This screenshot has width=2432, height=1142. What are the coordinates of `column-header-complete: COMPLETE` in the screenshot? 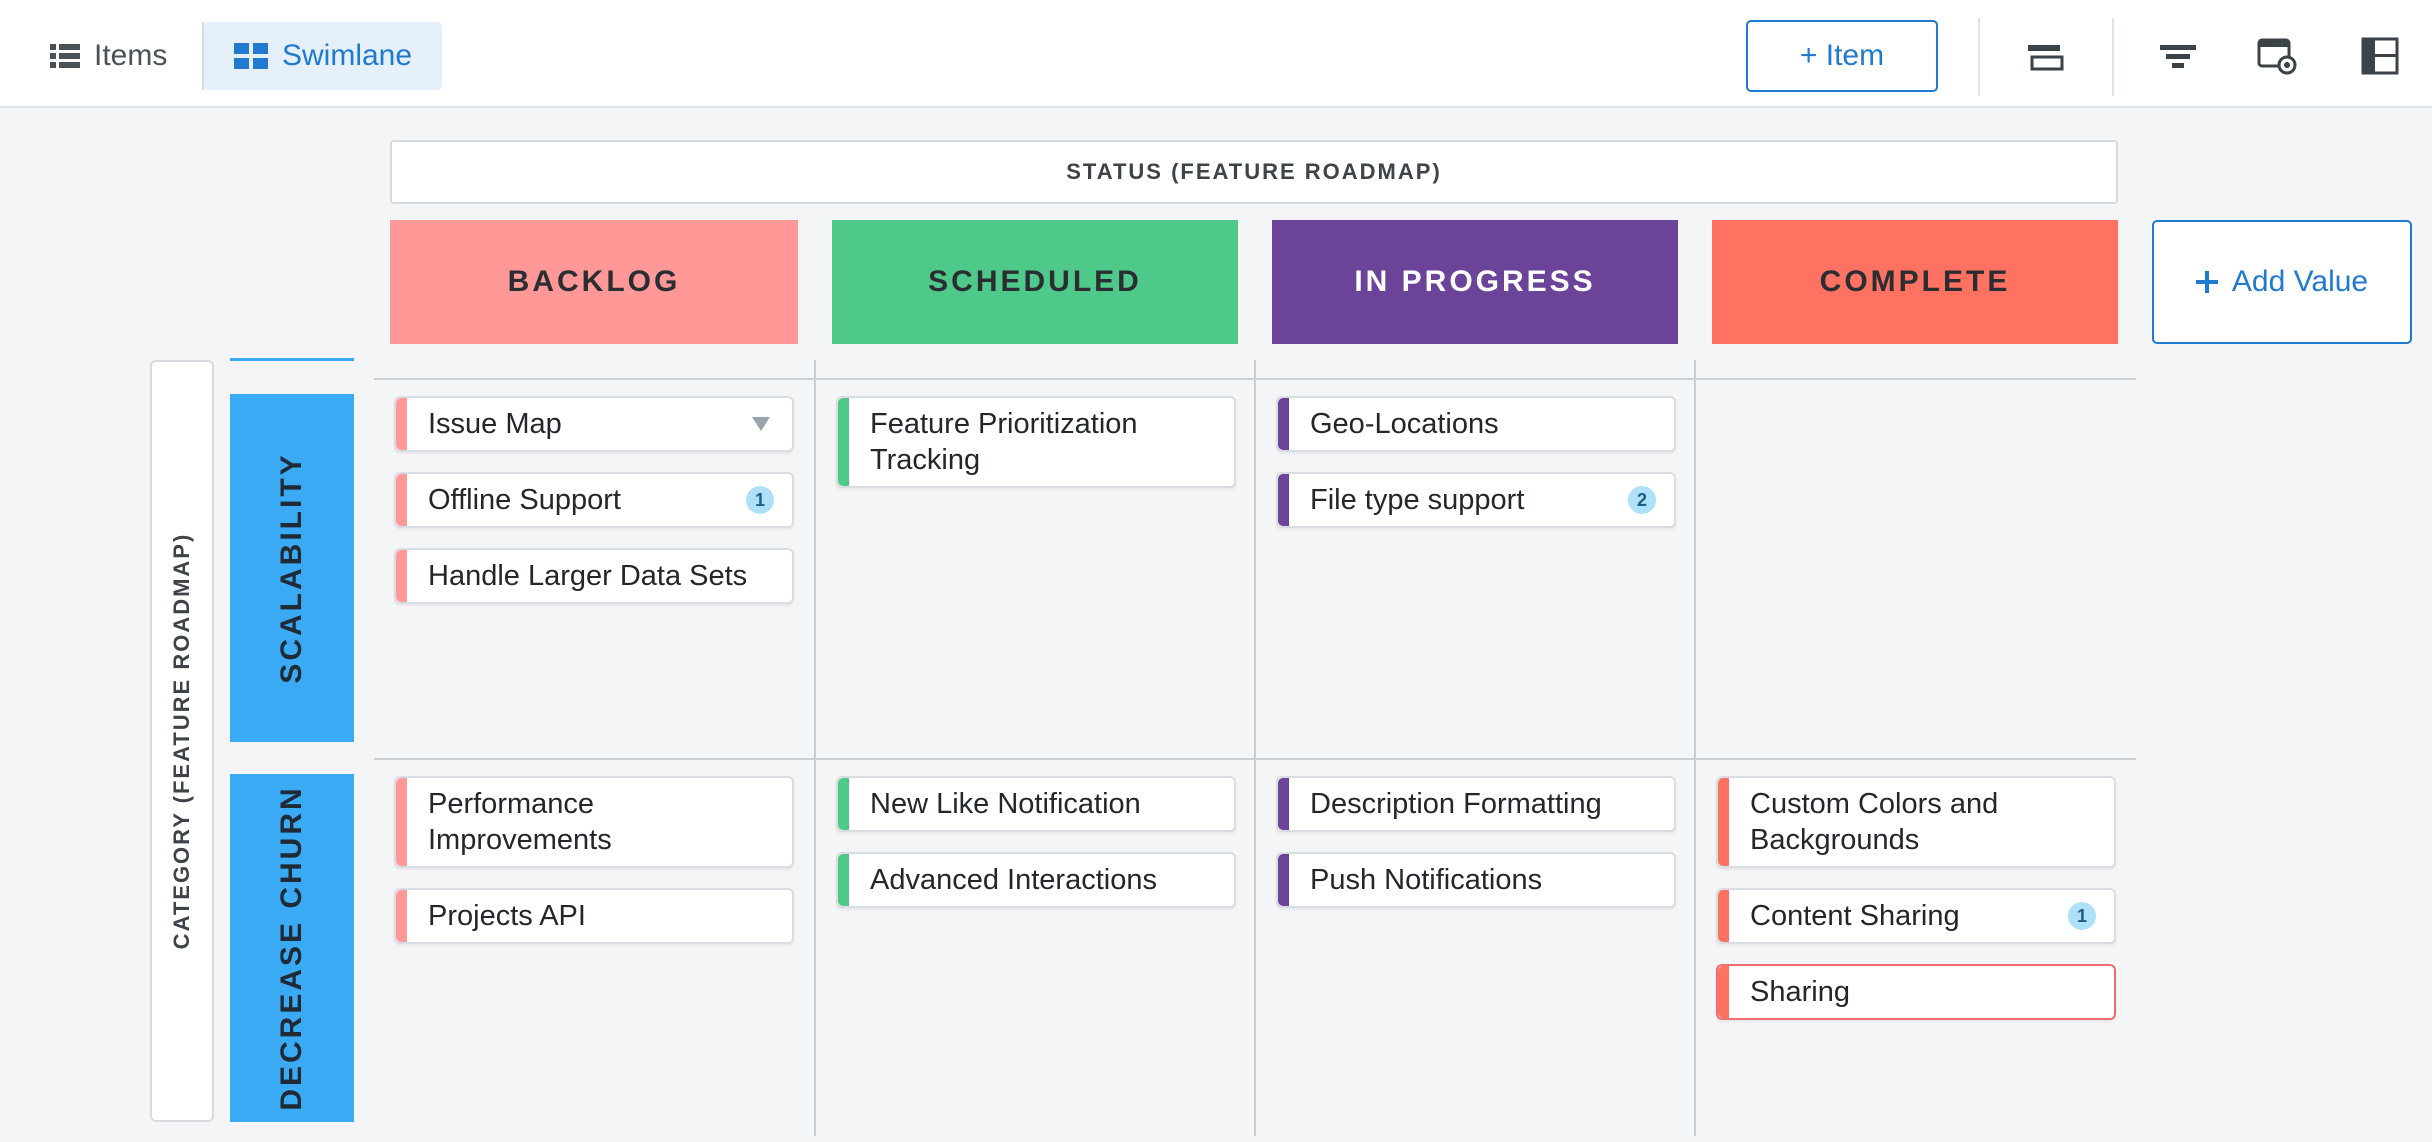 It's located at (1915, 282).